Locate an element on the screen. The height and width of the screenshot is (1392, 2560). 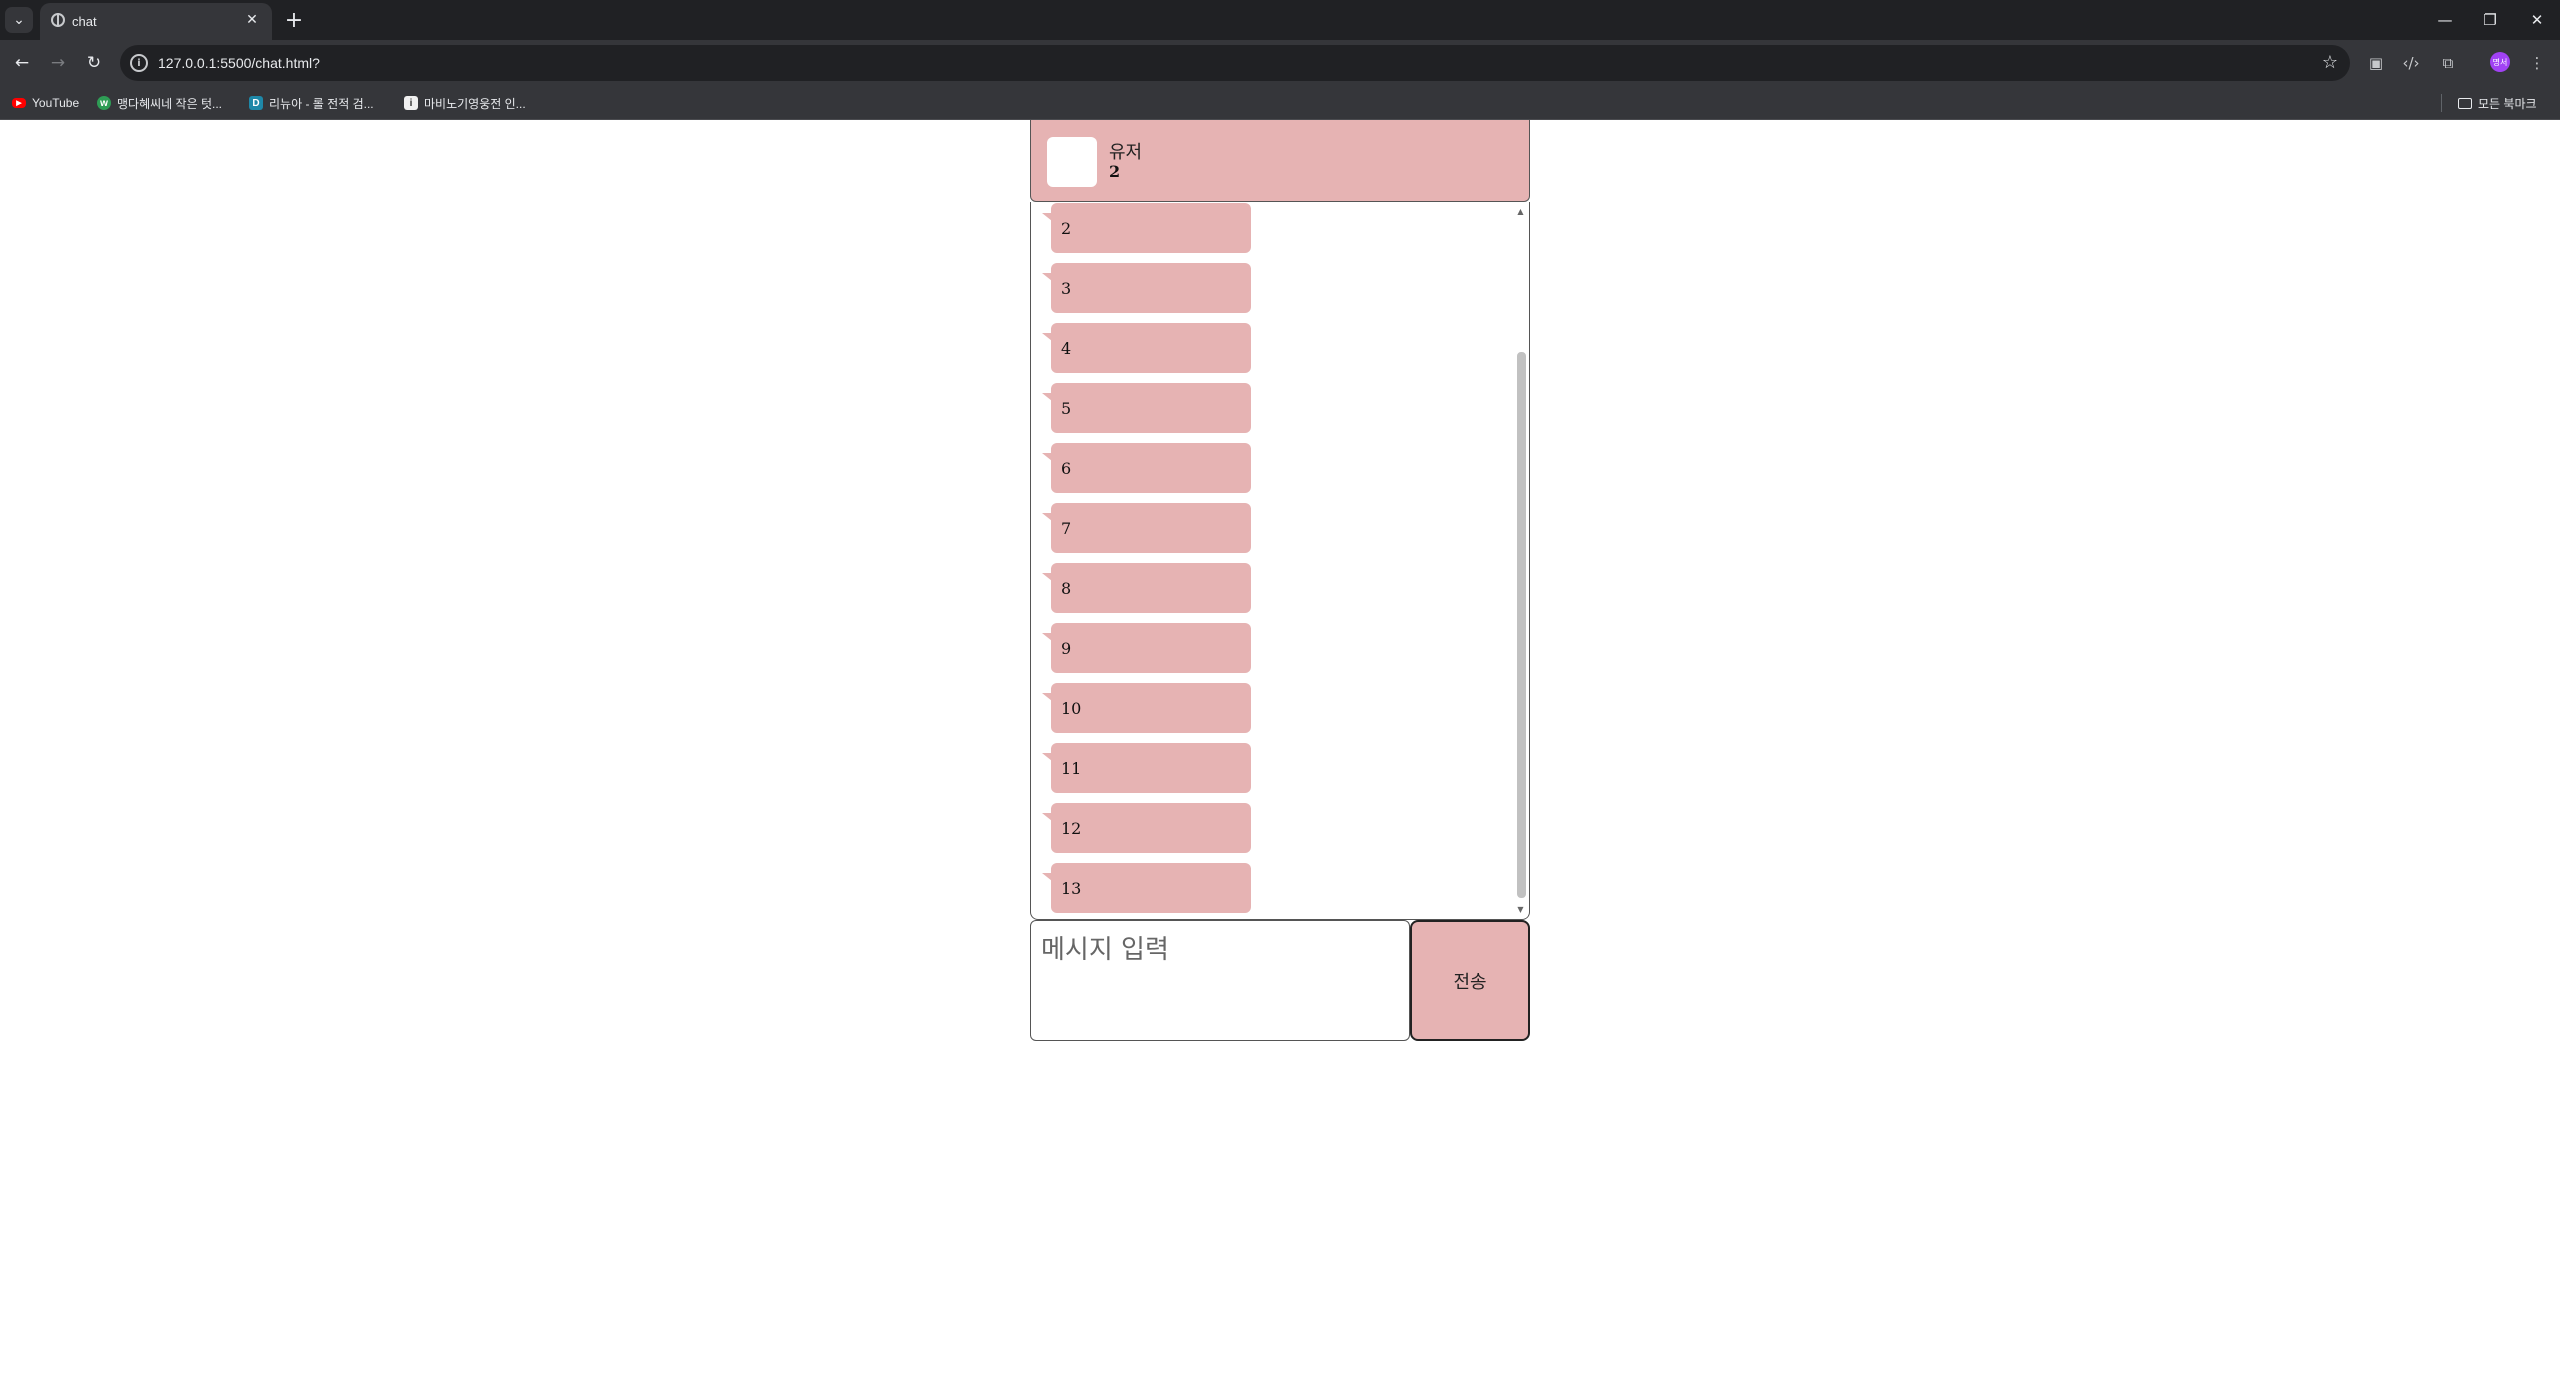
all-bookmarks: 모든 북마크 is located at coordinates (2497, 103).